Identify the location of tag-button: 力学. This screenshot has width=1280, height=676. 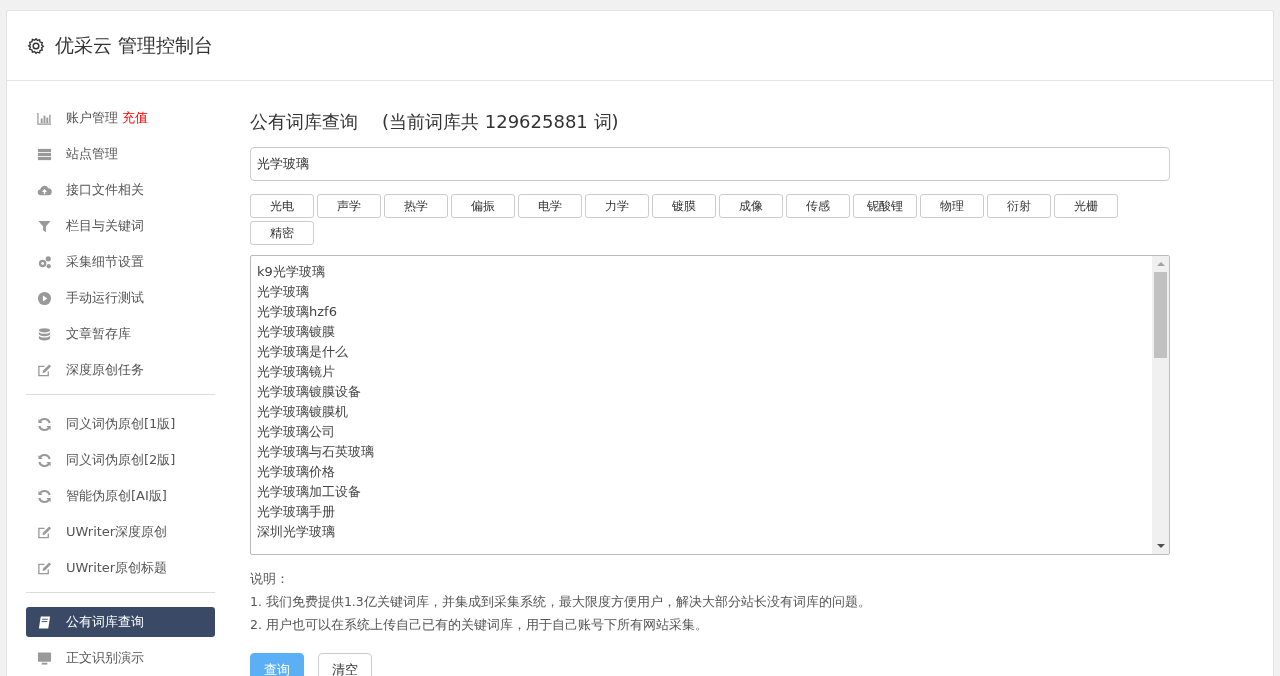
(617, 206).